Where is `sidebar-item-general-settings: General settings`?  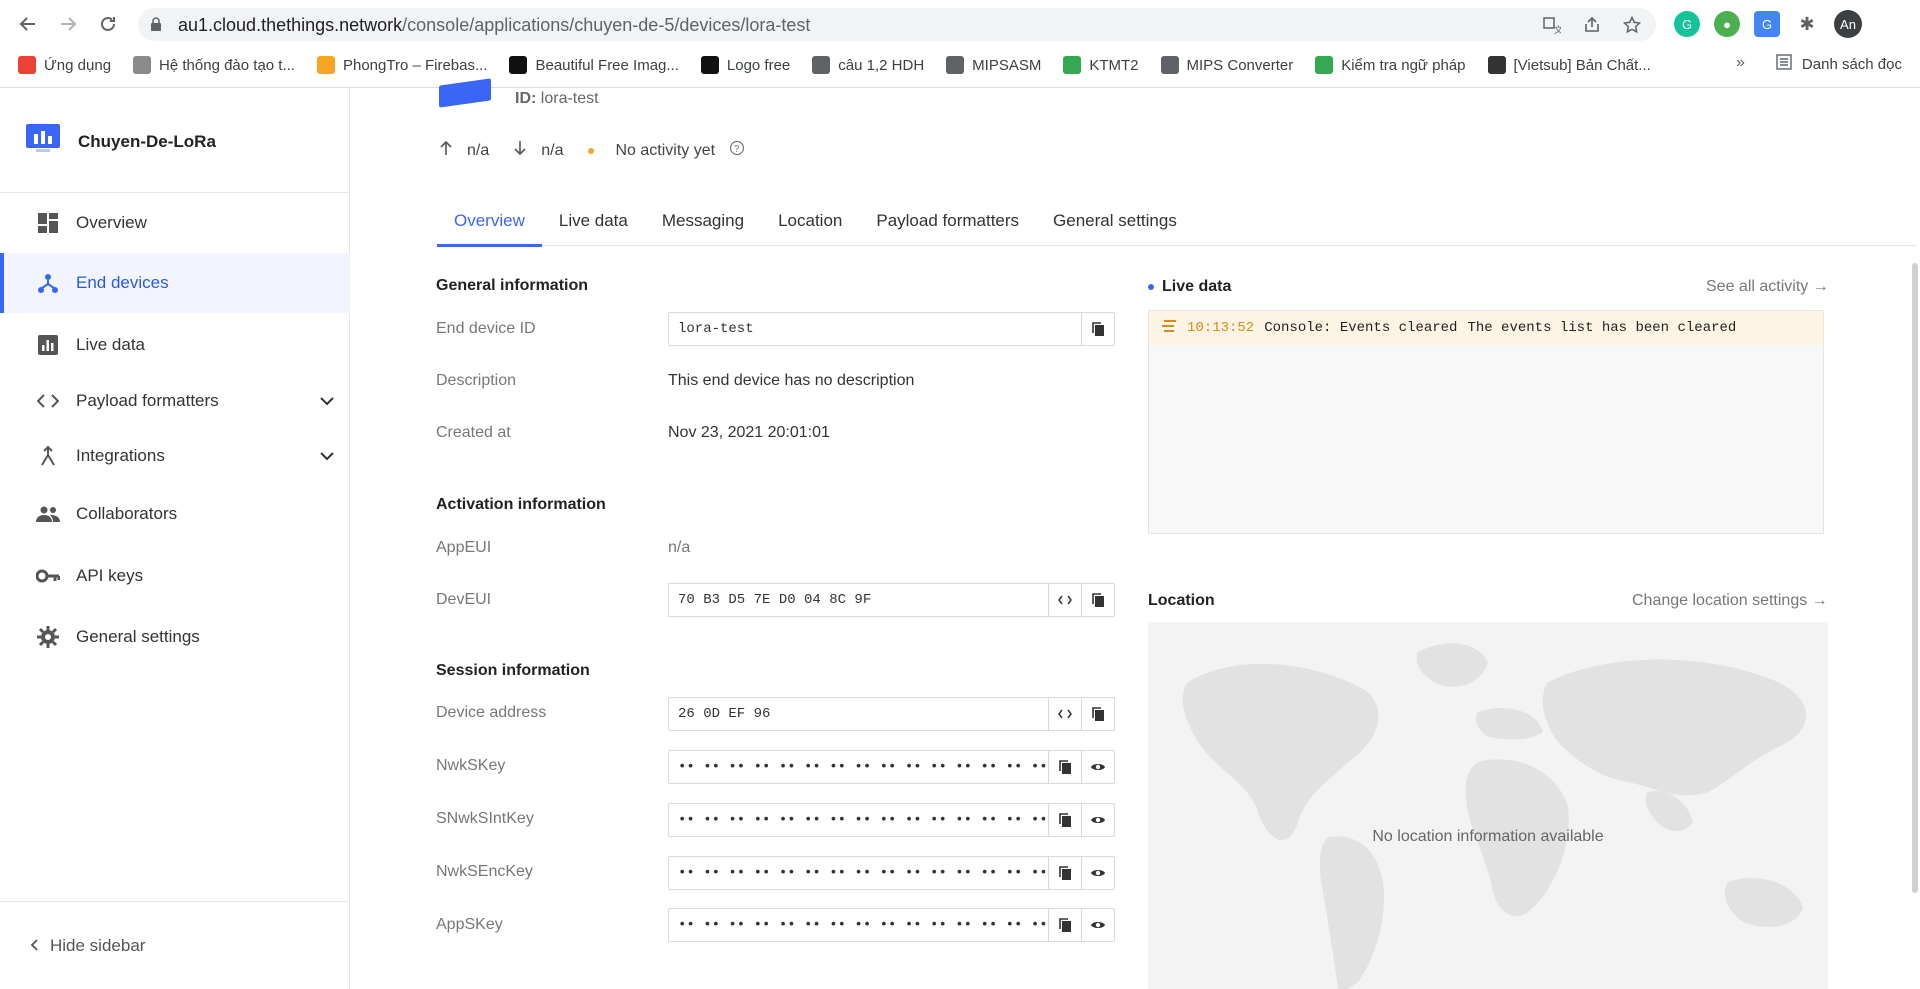
sidebar-item-general-settings: General settings is located at coordinates (175, 637).